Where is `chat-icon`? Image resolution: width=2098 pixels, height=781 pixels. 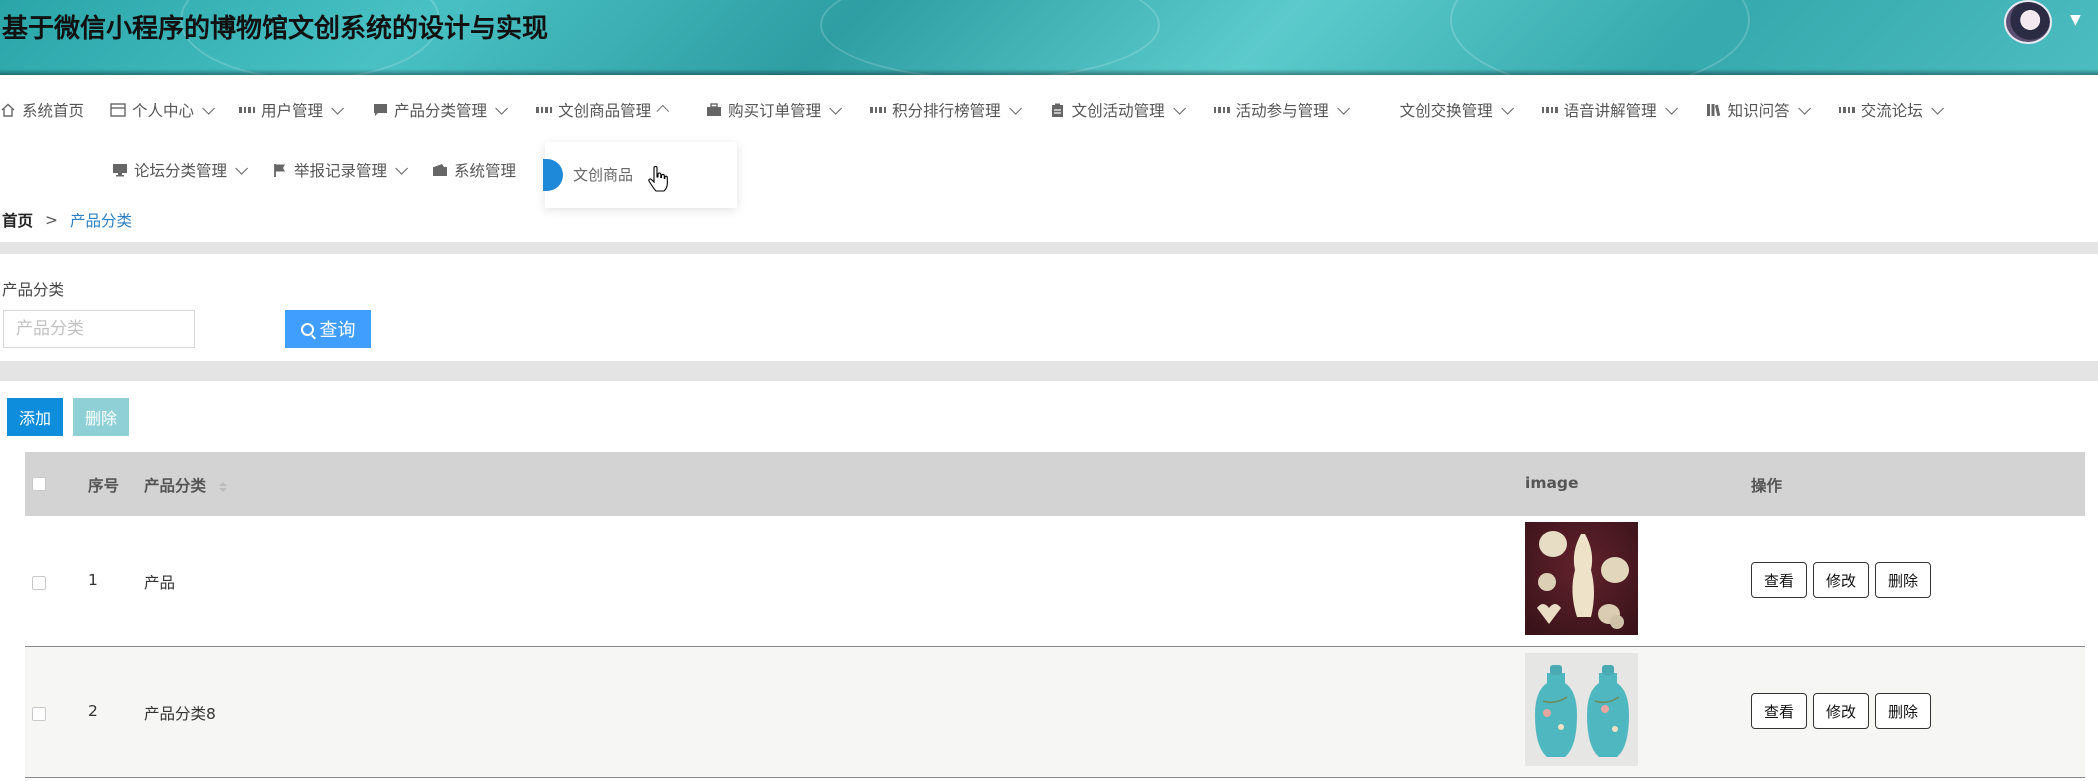 chat-icon is located at coordinates (380, 110).